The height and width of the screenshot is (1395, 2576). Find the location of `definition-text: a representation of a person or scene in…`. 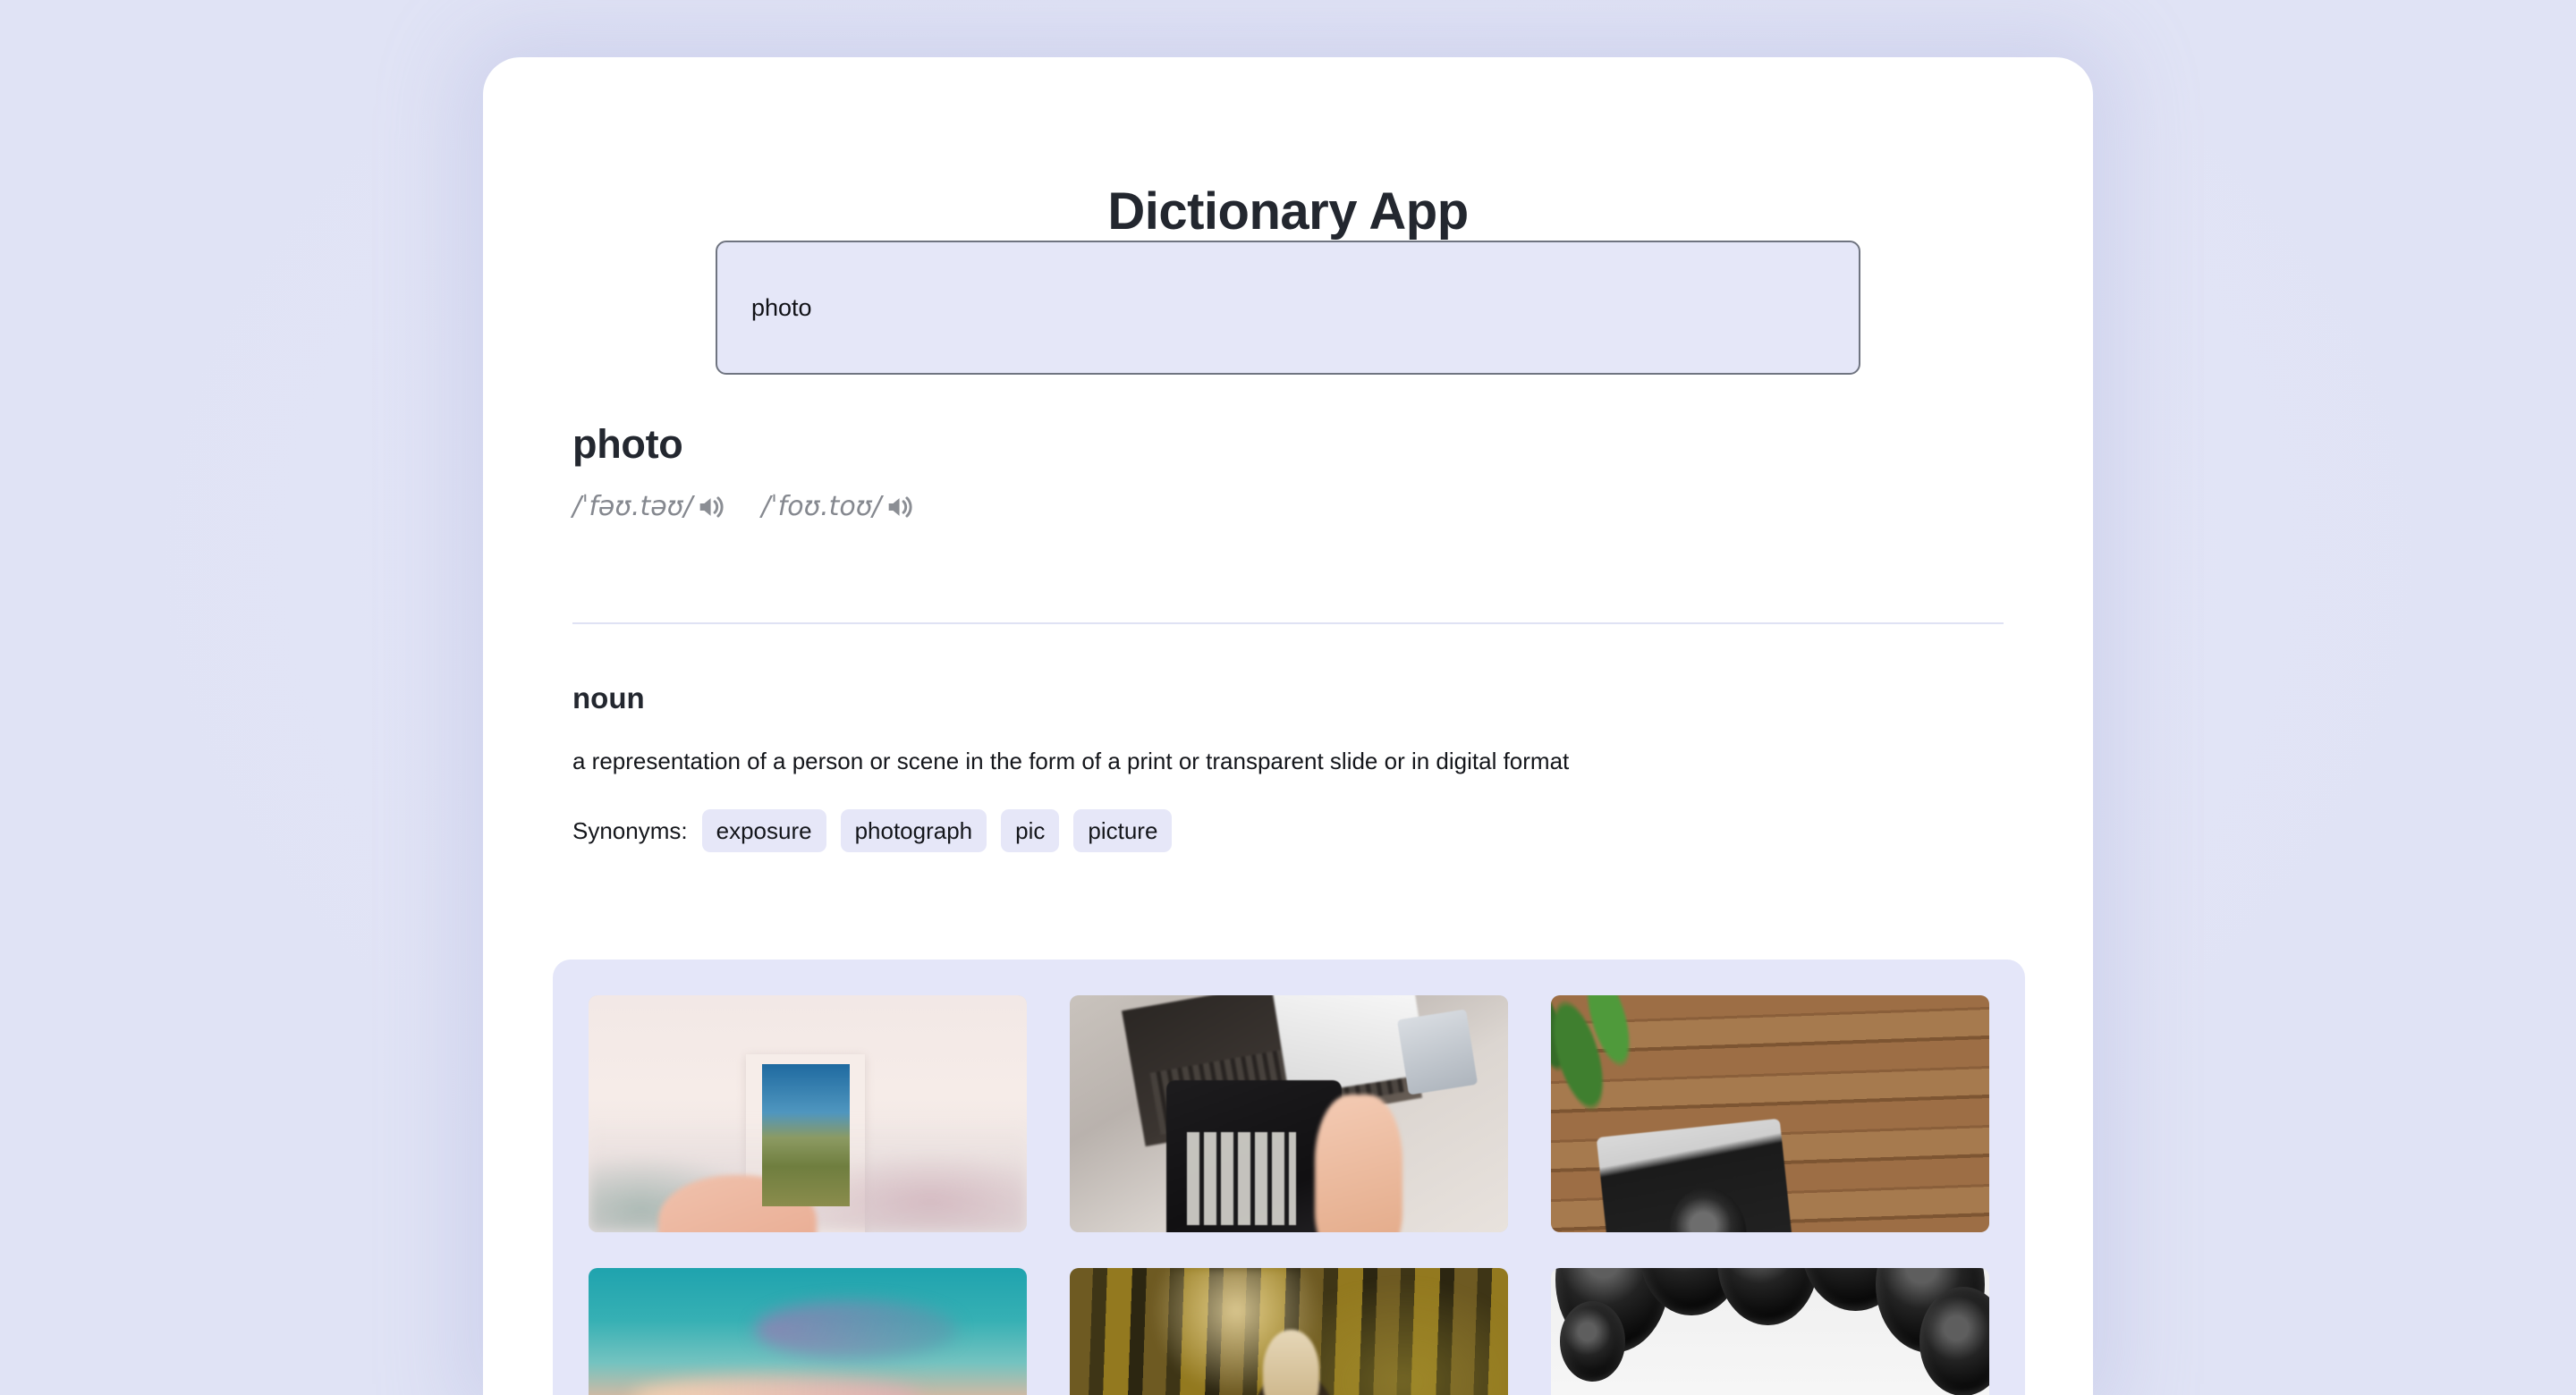

definition-text: a representation of a person or scene in… is located at coordinates (1071, 761).